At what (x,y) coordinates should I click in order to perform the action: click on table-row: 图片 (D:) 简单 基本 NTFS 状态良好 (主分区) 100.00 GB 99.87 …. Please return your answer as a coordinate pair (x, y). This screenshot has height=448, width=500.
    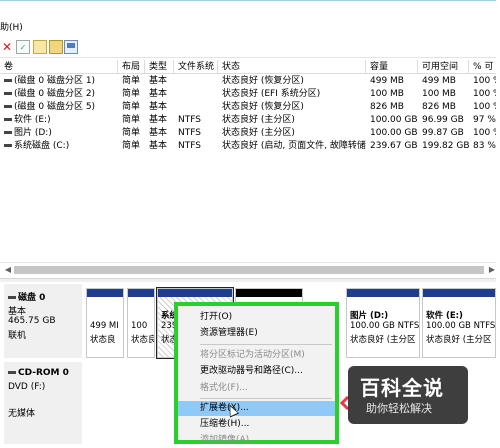
    Looking at the image, I should click on (250, 133).